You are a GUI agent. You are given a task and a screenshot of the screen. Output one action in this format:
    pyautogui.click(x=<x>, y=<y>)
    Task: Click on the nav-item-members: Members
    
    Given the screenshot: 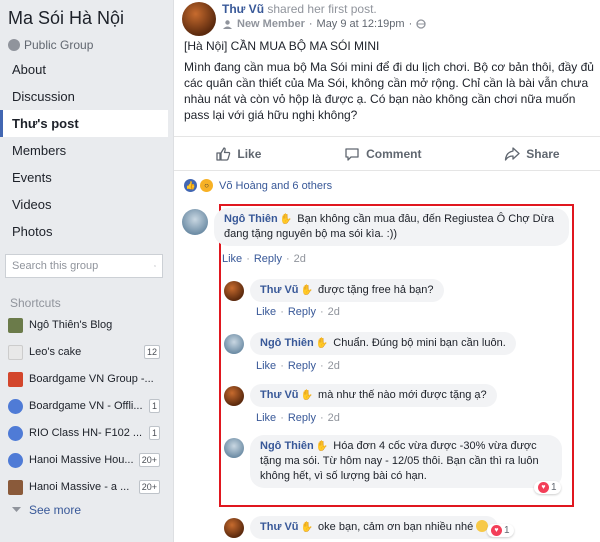 What is the action you would take?
    pyautogui.click(x=84, y=150)
    